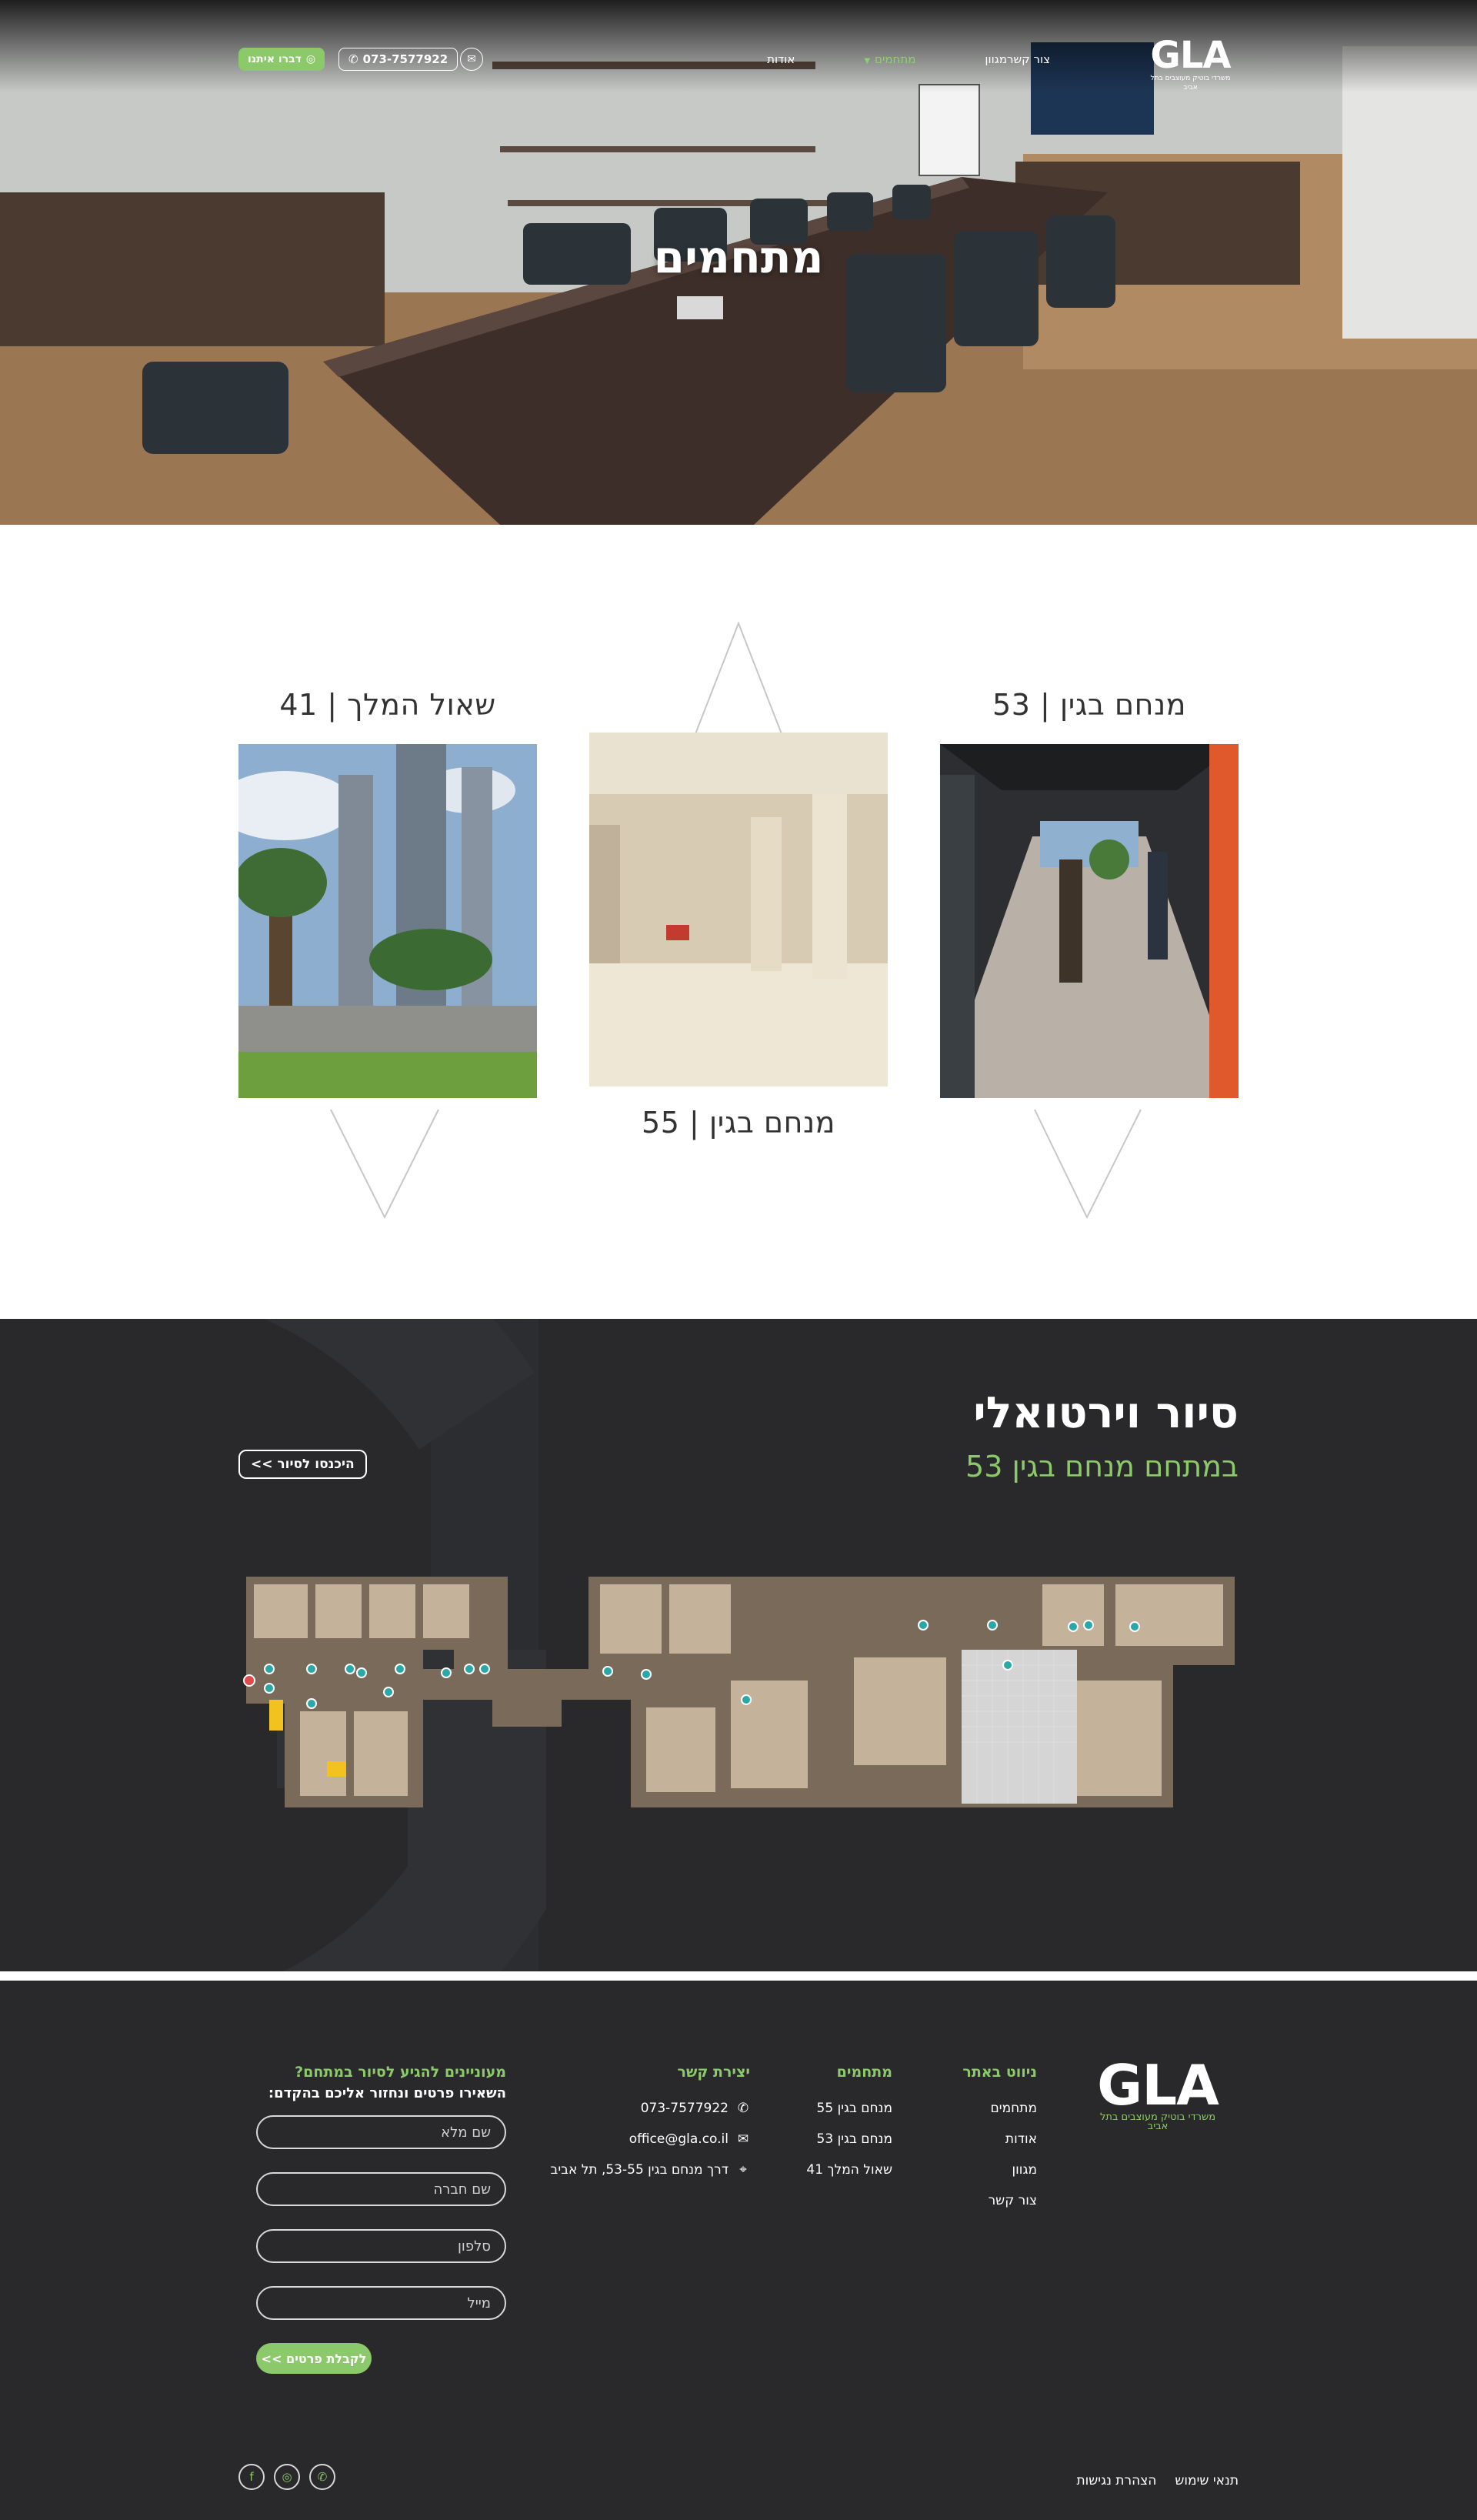 The width and height of the screenshot is (1477, 2520). I want to click on footer-email-text: office@gla.co.il, so click(678, 2139).